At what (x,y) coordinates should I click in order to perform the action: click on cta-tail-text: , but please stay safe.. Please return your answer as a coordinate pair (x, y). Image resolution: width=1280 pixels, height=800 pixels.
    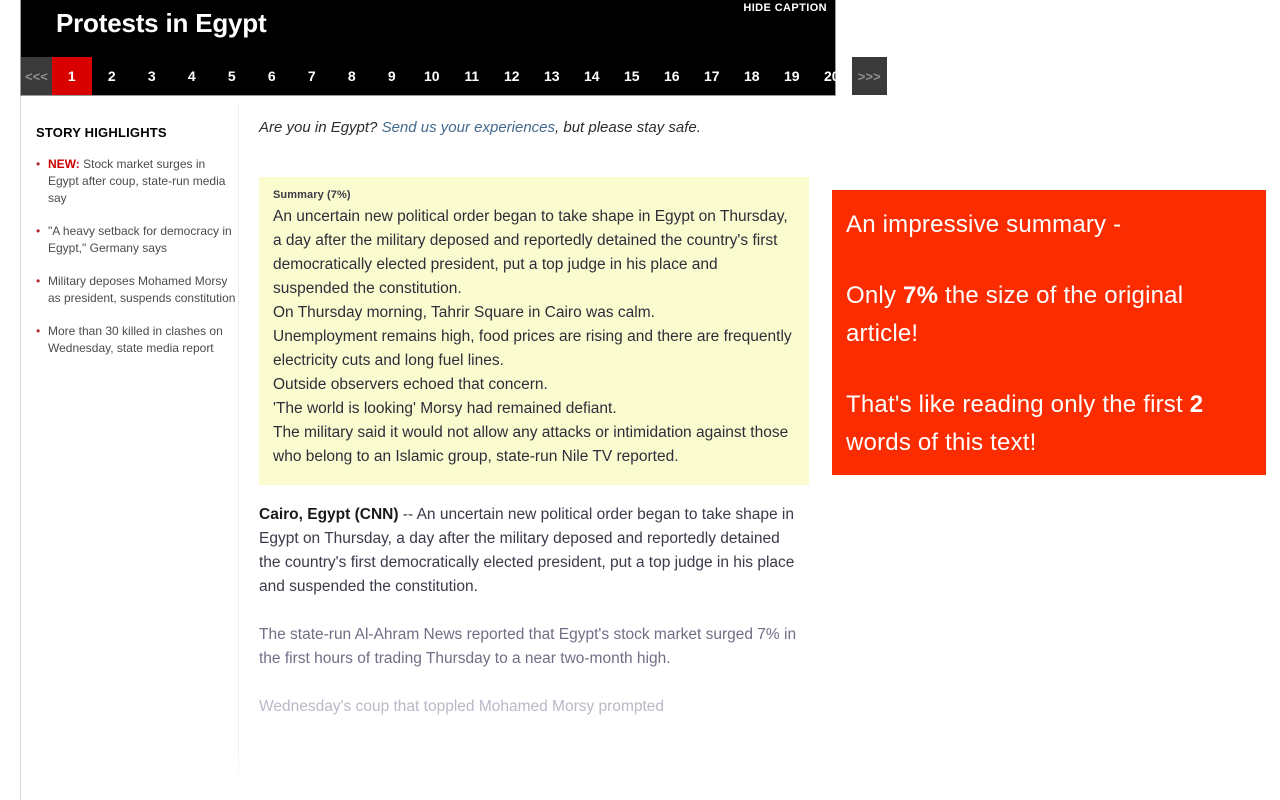
    Looking at the image, I should click on (628, 127).